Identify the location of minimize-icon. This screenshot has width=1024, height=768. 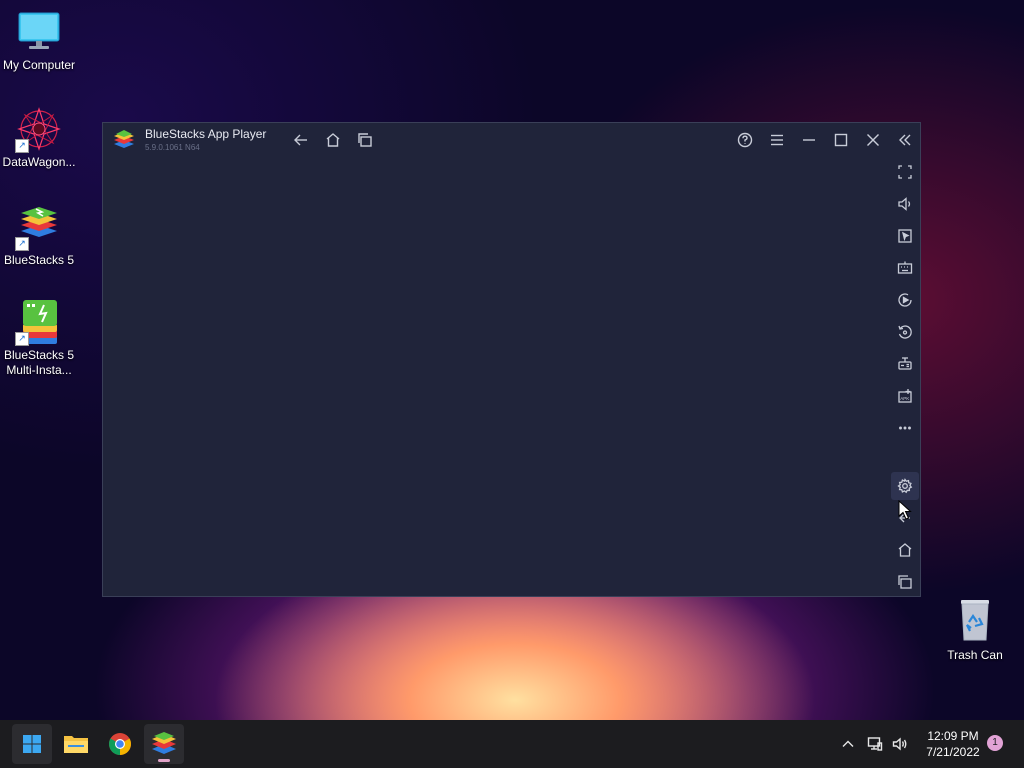
(809, 140).